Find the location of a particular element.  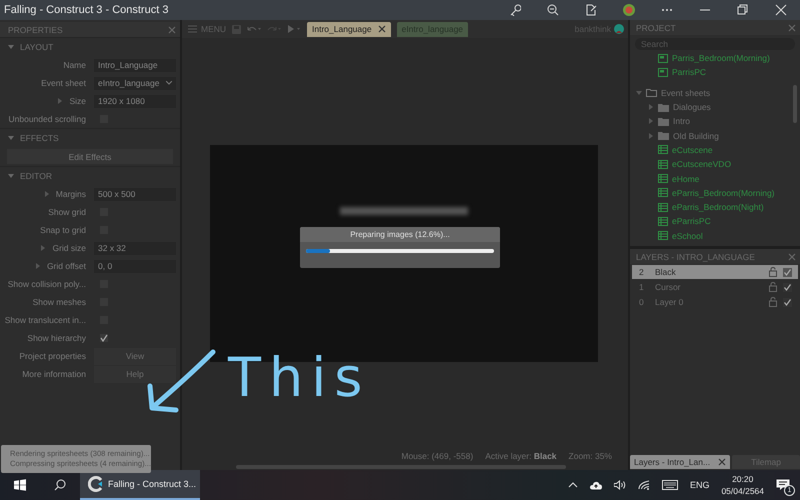

tree-item: Intro is located at coordinates (711, 121).